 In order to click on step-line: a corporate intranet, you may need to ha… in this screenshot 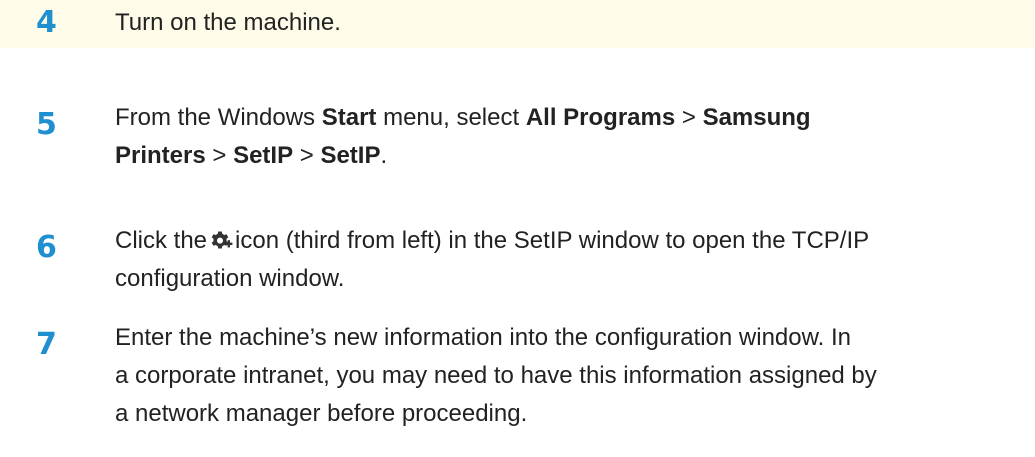, I will do `click(572, 376)`.